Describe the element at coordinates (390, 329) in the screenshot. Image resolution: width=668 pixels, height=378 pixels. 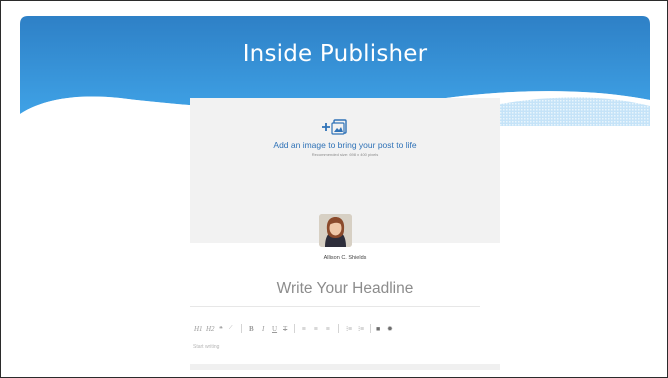
I see `gear-icon: ✹` at that location.